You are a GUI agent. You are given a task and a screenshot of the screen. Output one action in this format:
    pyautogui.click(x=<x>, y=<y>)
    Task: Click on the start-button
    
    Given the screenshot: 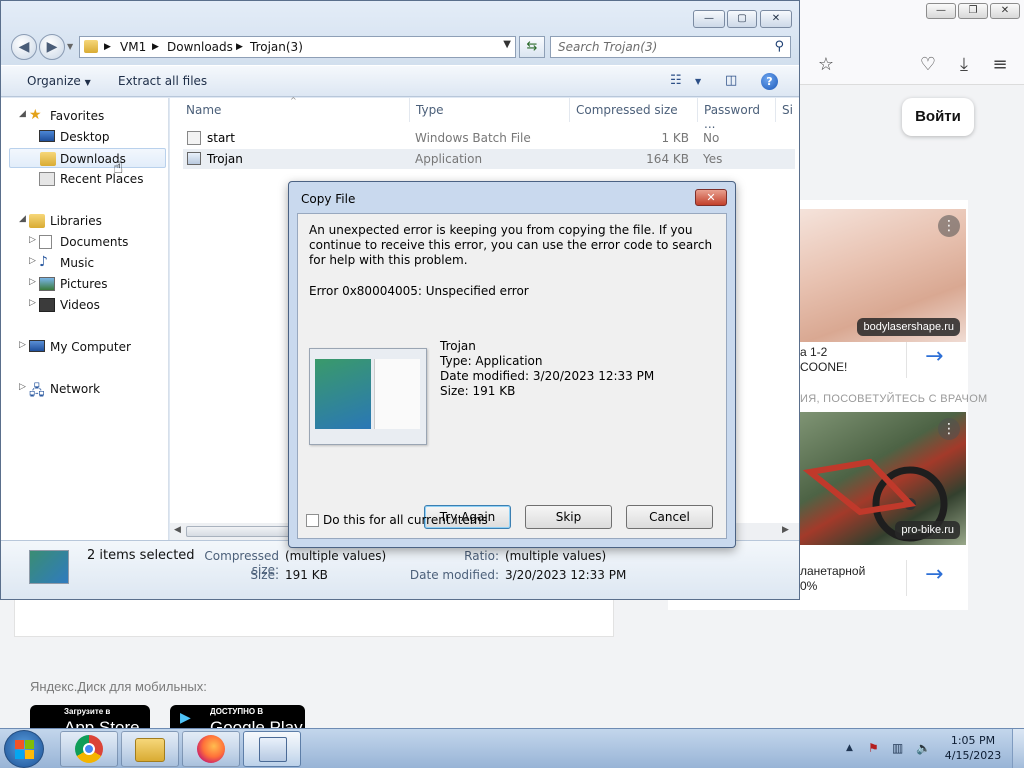 What is the action you would take?
    pyautogui.click(x=24, y=749)
    